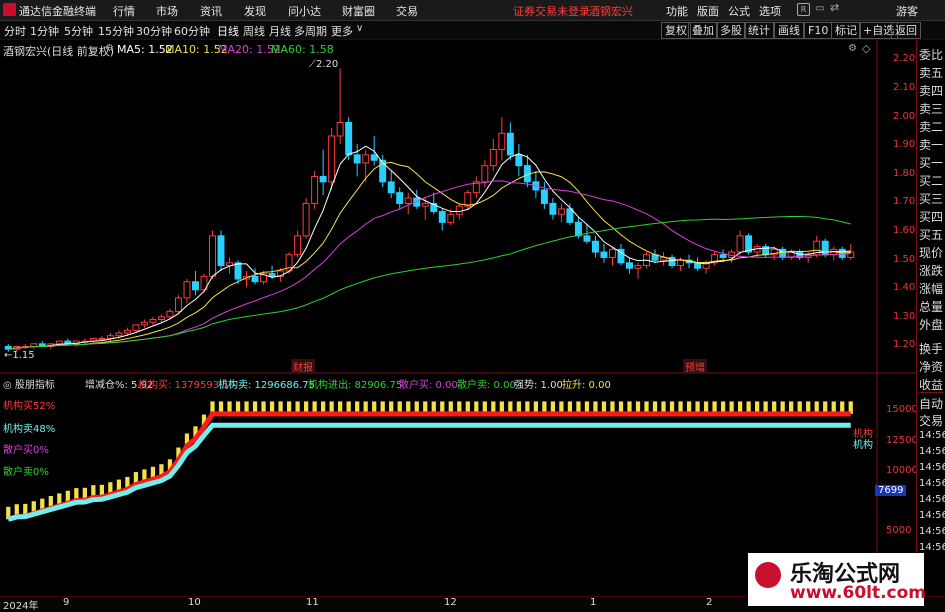  Describe the element at coordinates (906, 30) in the screenshot. I see `tool-back: 返回` at that location.